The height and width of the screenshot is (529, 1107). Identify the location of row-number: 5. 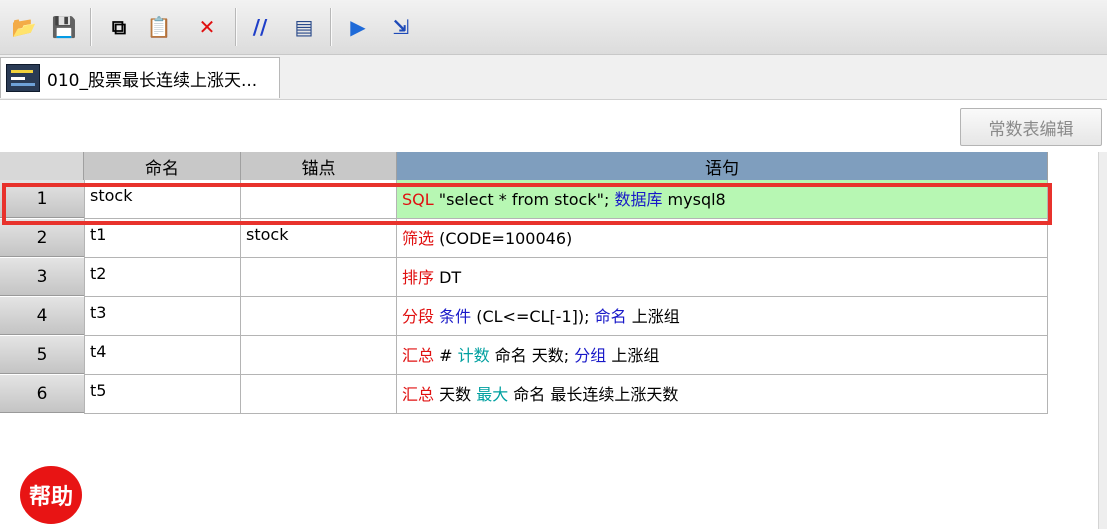
(42, 355).